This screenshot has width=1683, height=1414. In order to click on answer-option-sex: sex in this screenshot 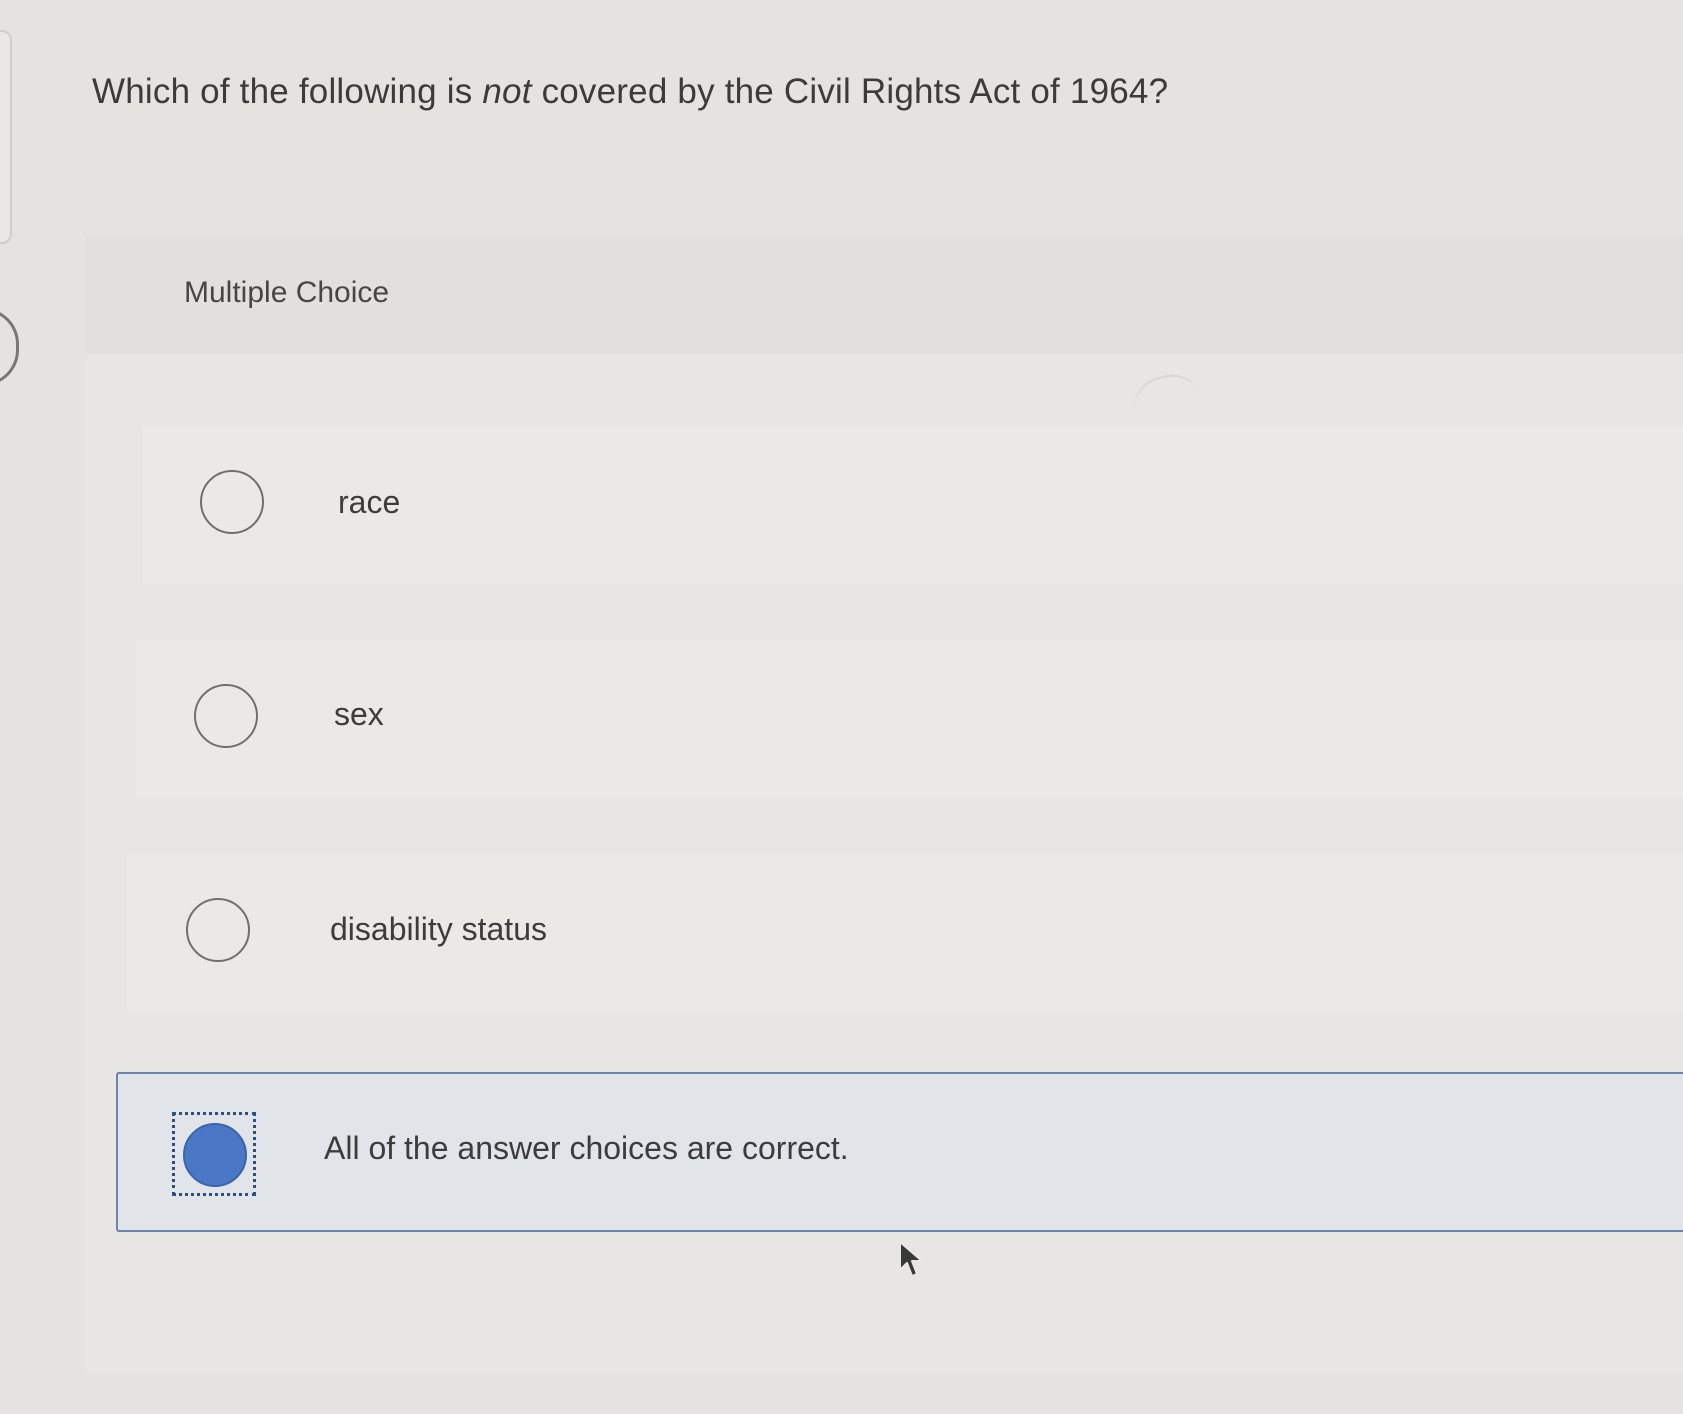, I will do `click(909, 719)`.